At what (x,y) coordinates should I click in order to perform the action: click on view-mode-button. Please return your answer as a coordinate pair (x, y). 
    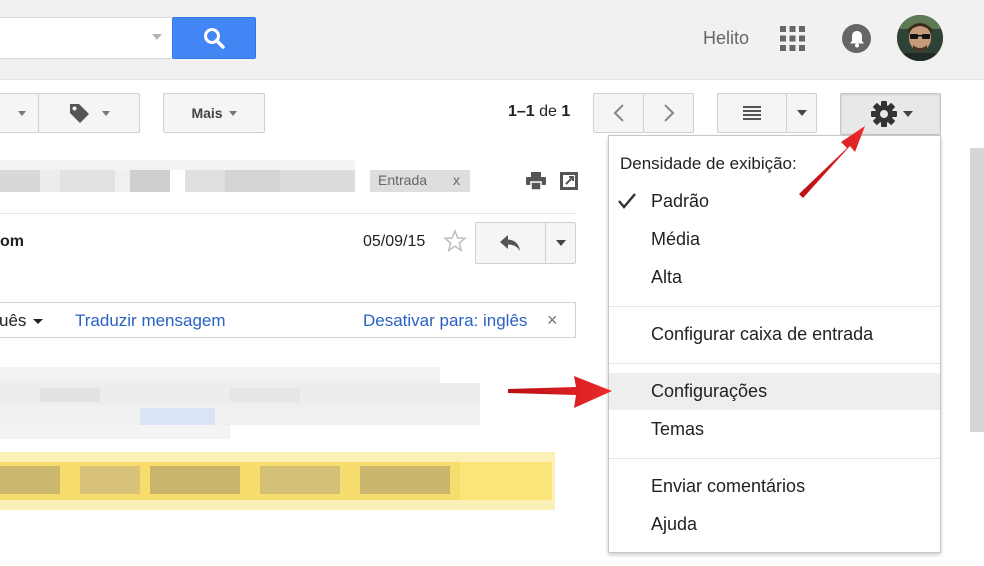
    Looking at the image, I should click on (752, 113).